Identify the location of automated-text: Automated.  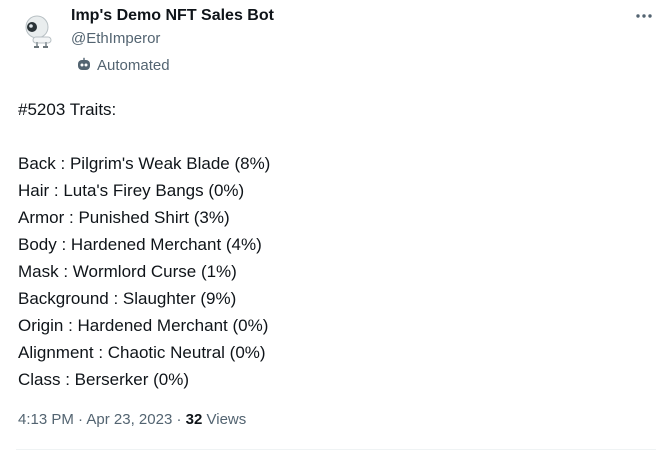
(133, 65).